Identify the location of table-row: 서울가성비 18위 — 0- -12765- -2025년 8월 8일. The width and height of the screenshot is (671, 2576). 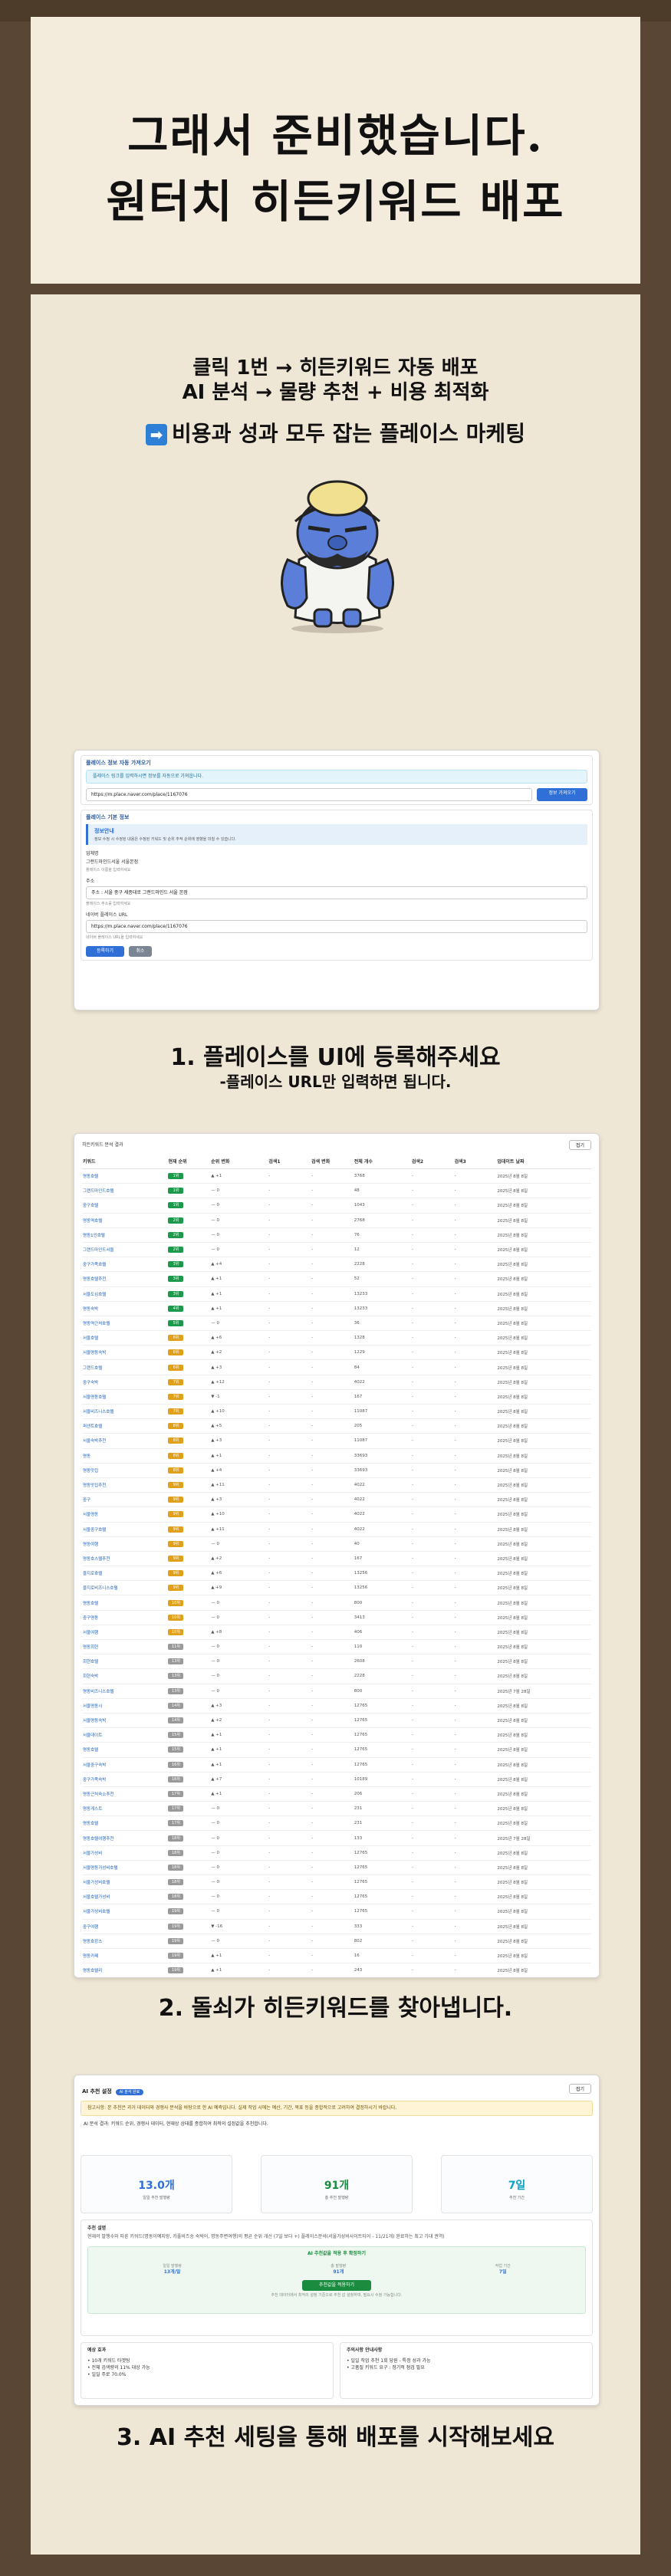
(336, 1853).